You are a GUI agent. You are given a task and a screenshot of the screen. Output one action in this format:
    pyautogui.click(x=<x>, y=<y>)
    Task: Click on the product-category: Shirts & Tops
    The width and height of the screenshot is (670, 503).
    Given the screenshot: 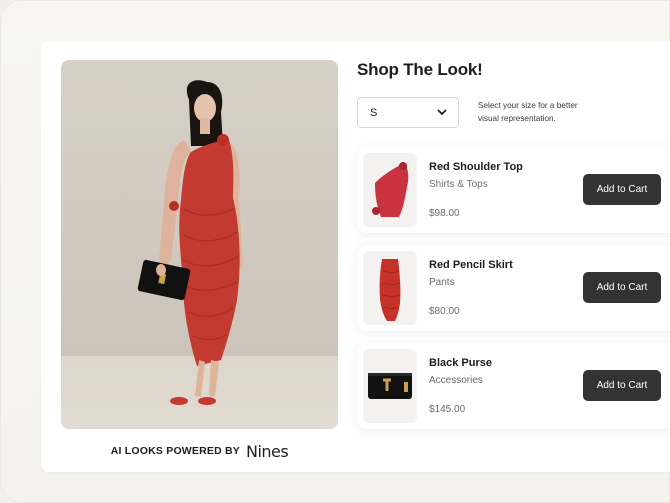 What is the action you would take?
    pyautogui.click(x=458, y=184)
    